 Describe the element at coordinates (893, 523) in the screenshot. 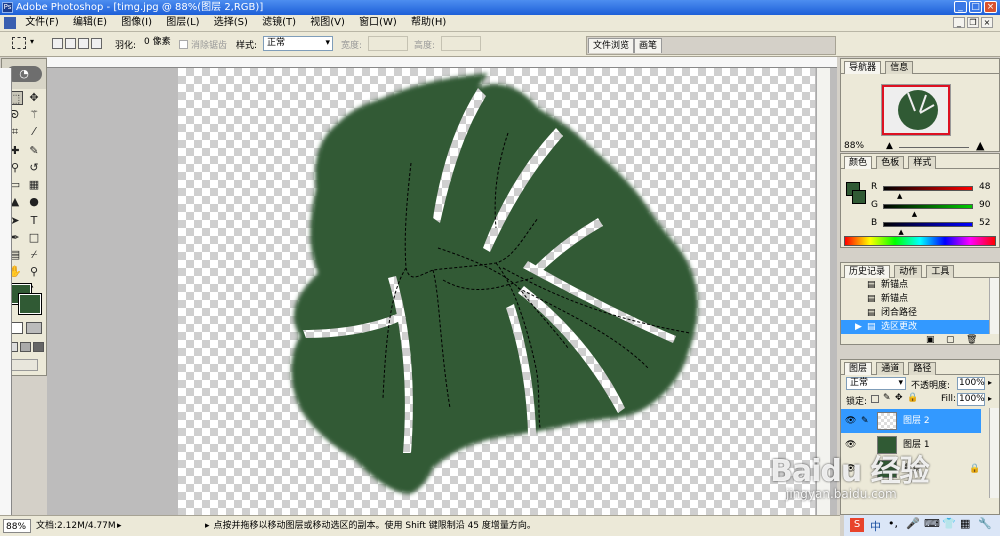

I see `punctuation-icon: •,` at that location.